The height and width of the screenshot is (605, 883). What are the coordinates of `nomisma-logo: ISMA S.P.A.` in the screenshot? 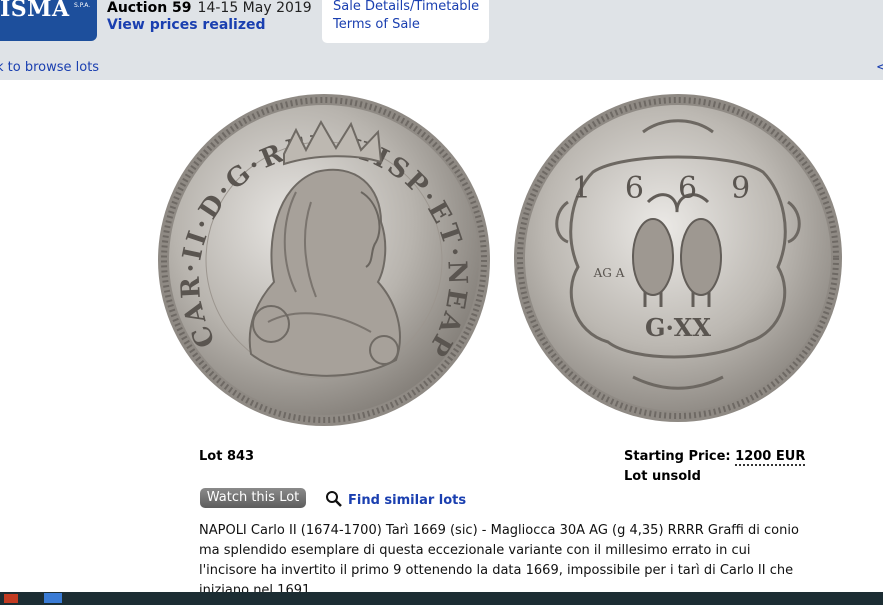 It's located at (48, 20).